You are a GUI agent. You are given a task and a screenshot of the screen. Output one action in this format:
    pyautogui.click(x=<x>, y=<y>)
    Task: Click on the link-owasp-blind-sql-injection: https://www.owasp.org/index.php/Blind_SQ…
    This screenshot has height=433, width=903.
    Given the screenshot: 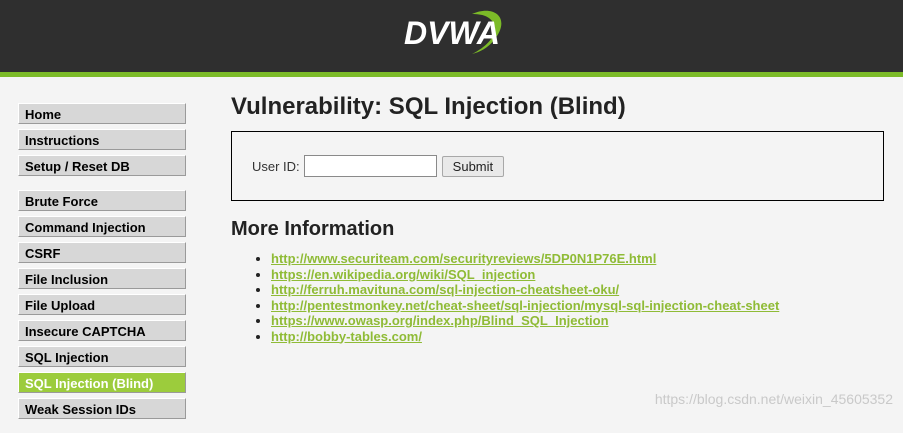 What is the action you would take?
    pyautogui.click(x=440, y=320)
    